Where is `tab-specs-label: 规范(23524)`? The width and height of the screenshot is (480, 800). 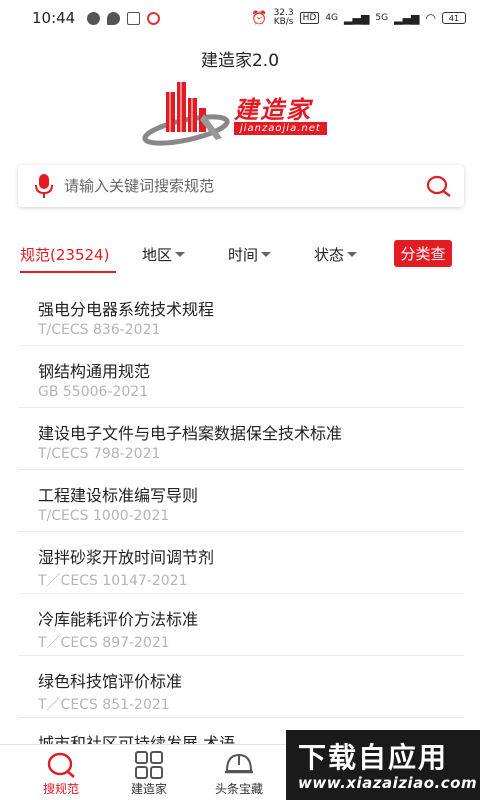
tab-specs-label: 规范(23524) is located at coordinates (65, 255).